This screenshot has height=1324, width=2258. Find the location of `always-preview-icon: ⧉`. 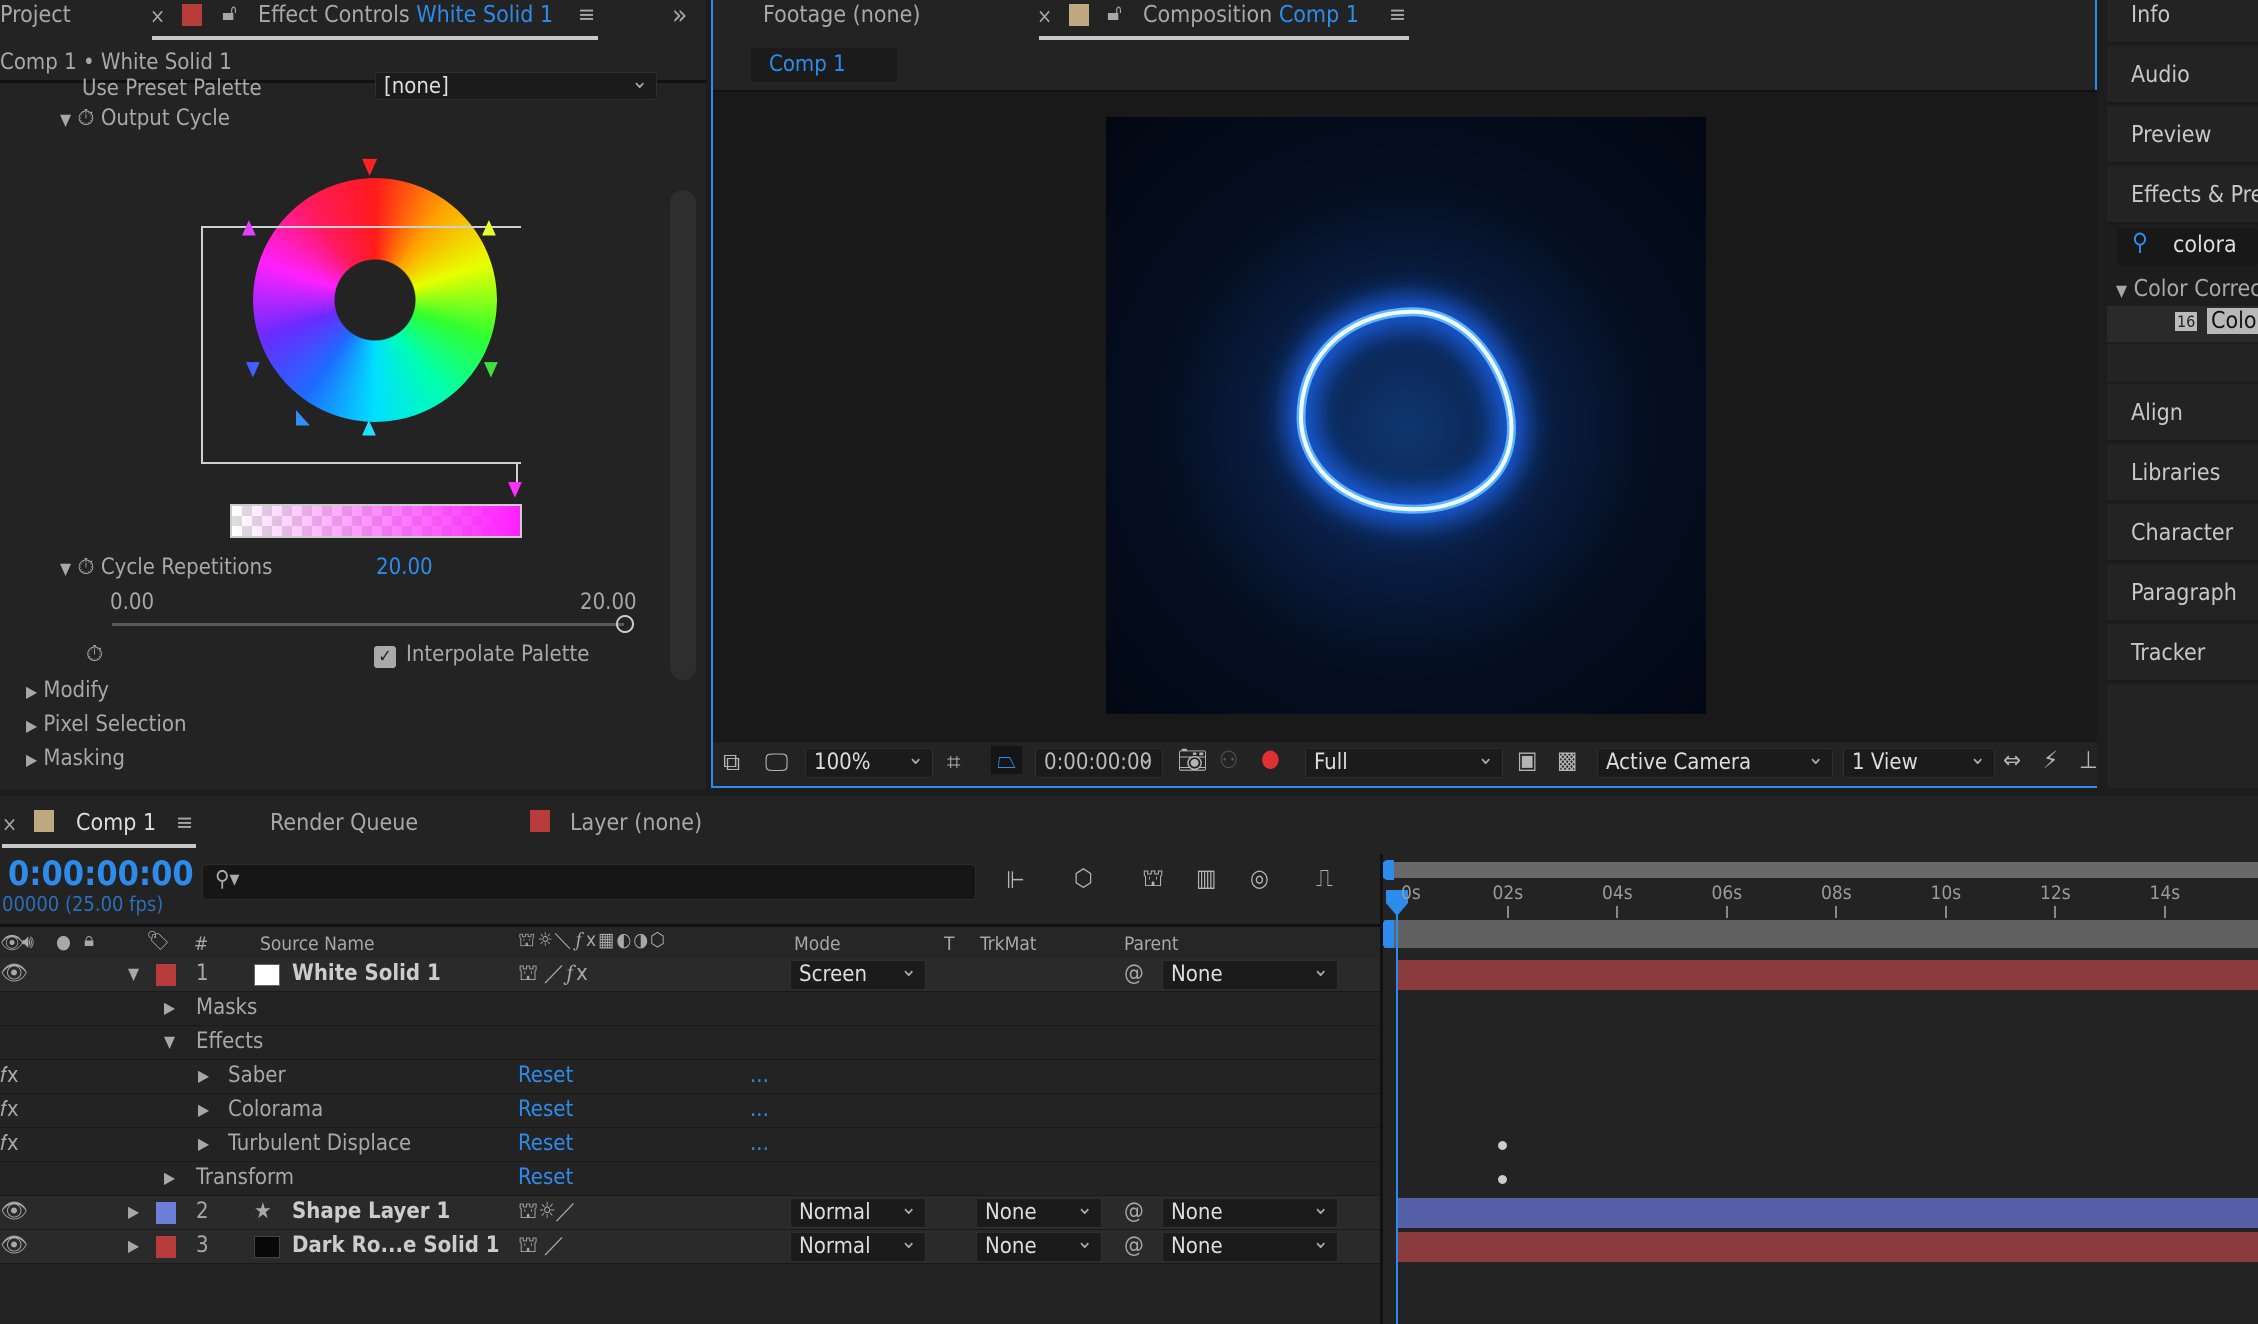

always-preview-icon: ⧉ is located at coordinates (731, 762).